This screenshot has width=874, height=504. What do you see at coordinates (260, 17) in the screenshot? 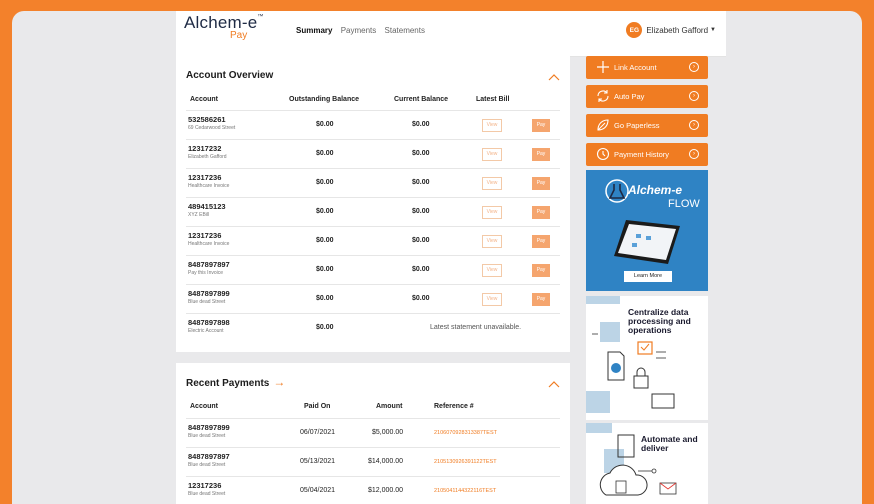
I see `logo-trademark: ™` at bounding box center [260, 17].